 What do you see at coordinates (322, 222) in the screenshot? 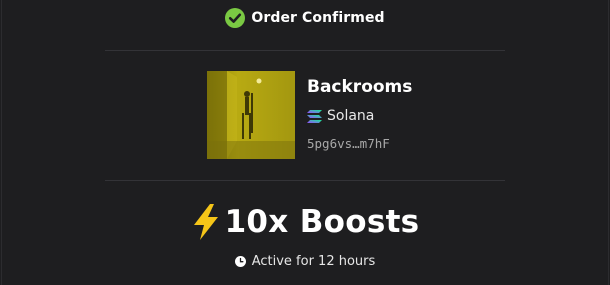
I see `boost-label: 10x Boosts` at bounding box center [322, 222].